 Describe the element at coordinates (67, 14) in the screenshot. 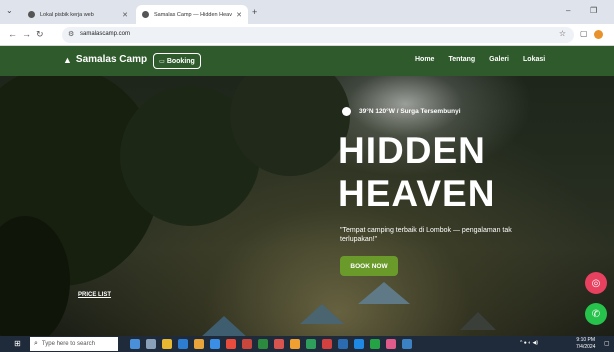

I see `tab-title: Lokal pisbik kerja web` at that location.